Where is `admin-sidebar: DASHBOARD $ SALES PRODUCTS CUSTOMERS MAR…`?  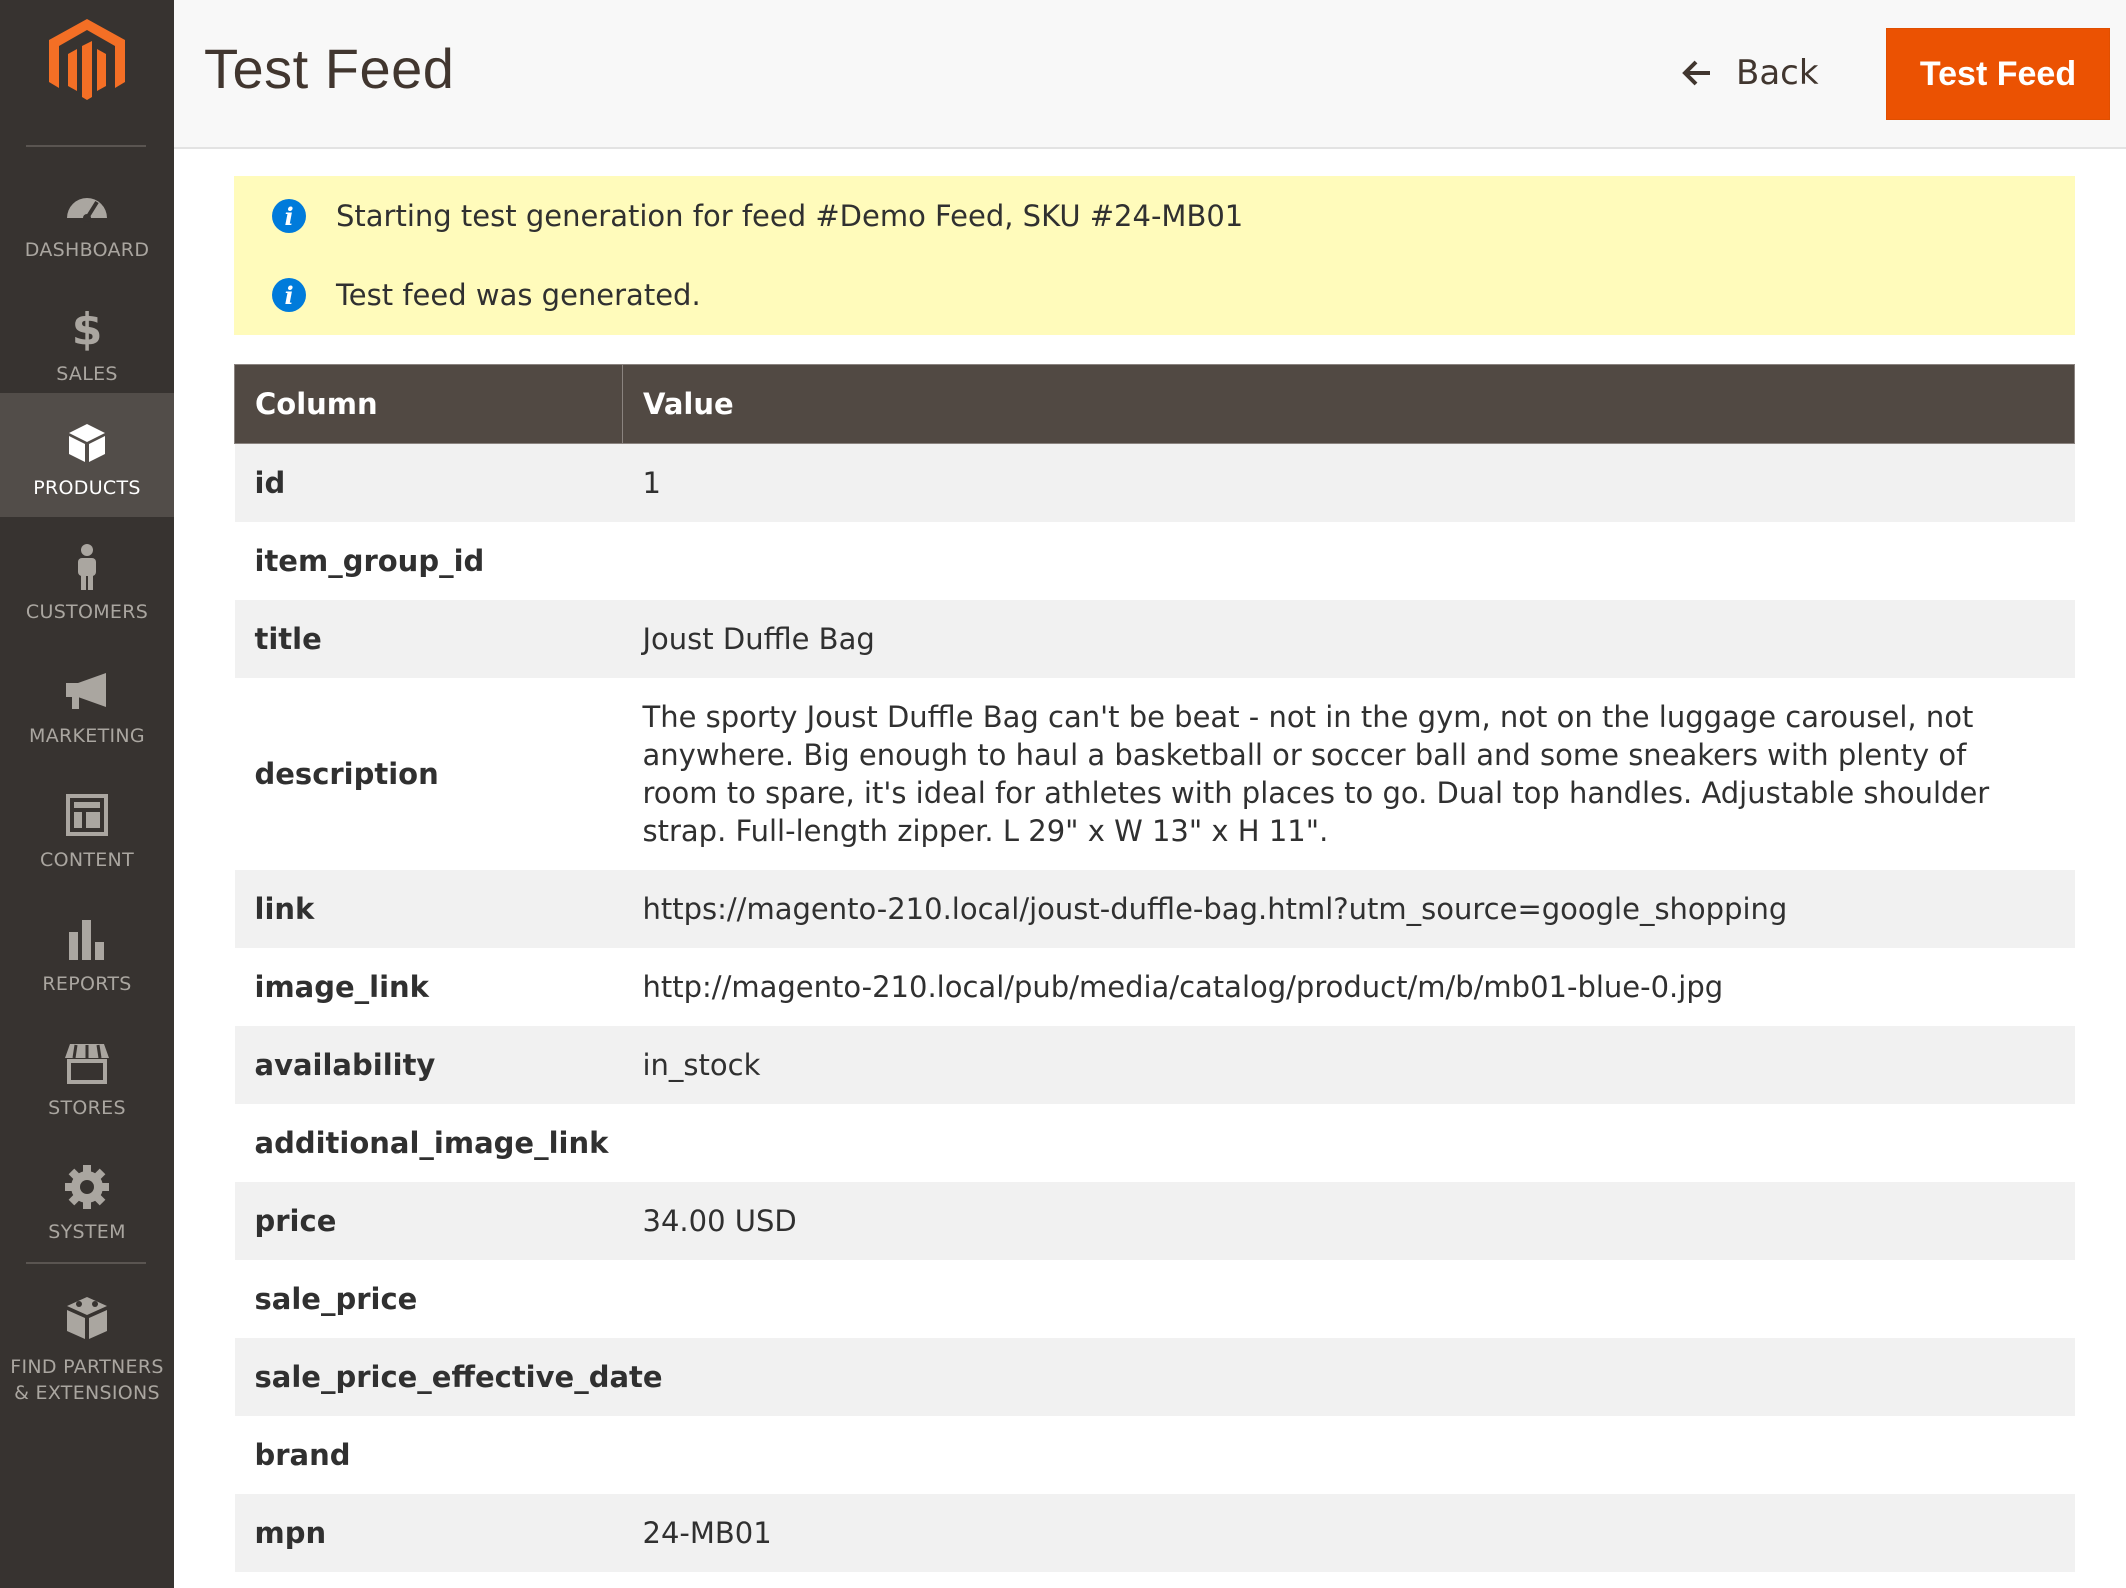 admin-sidebar: DASHBOARD $ SALES PRODUCTS CUSTOMERS MAR… is located at coordinates (87, 794).